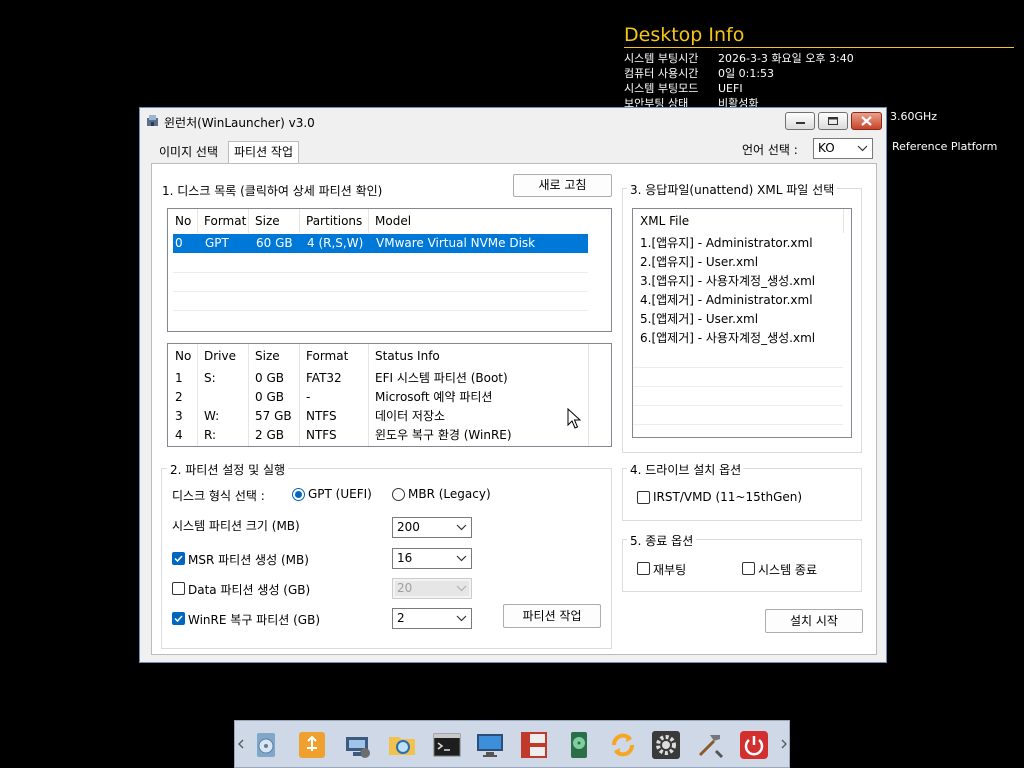 The height and width of the screenshot is (768, 1024). What do you see at coordinates (402, 745) in the screenshot?
I see `folder-search-icon` at bounding box center [402, 745].